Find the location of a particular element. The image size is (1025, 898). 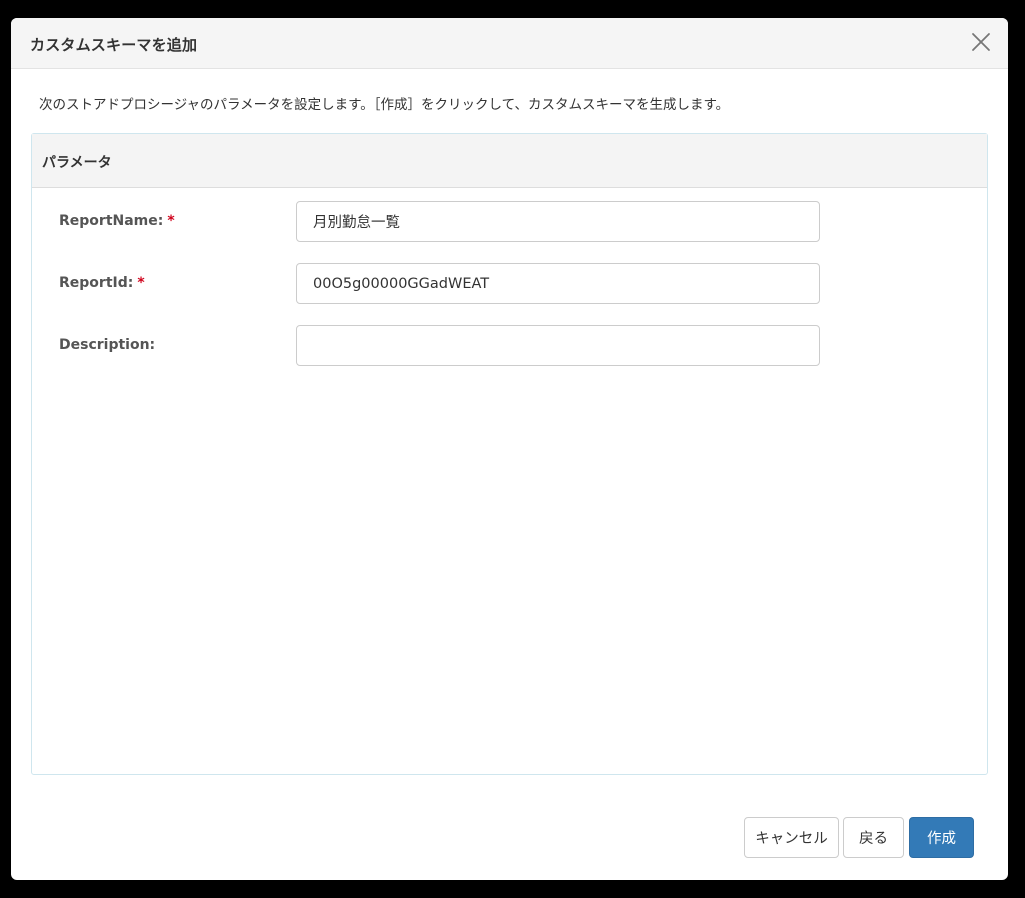

description-label-text: Description: is located at coordinates (107, 345).